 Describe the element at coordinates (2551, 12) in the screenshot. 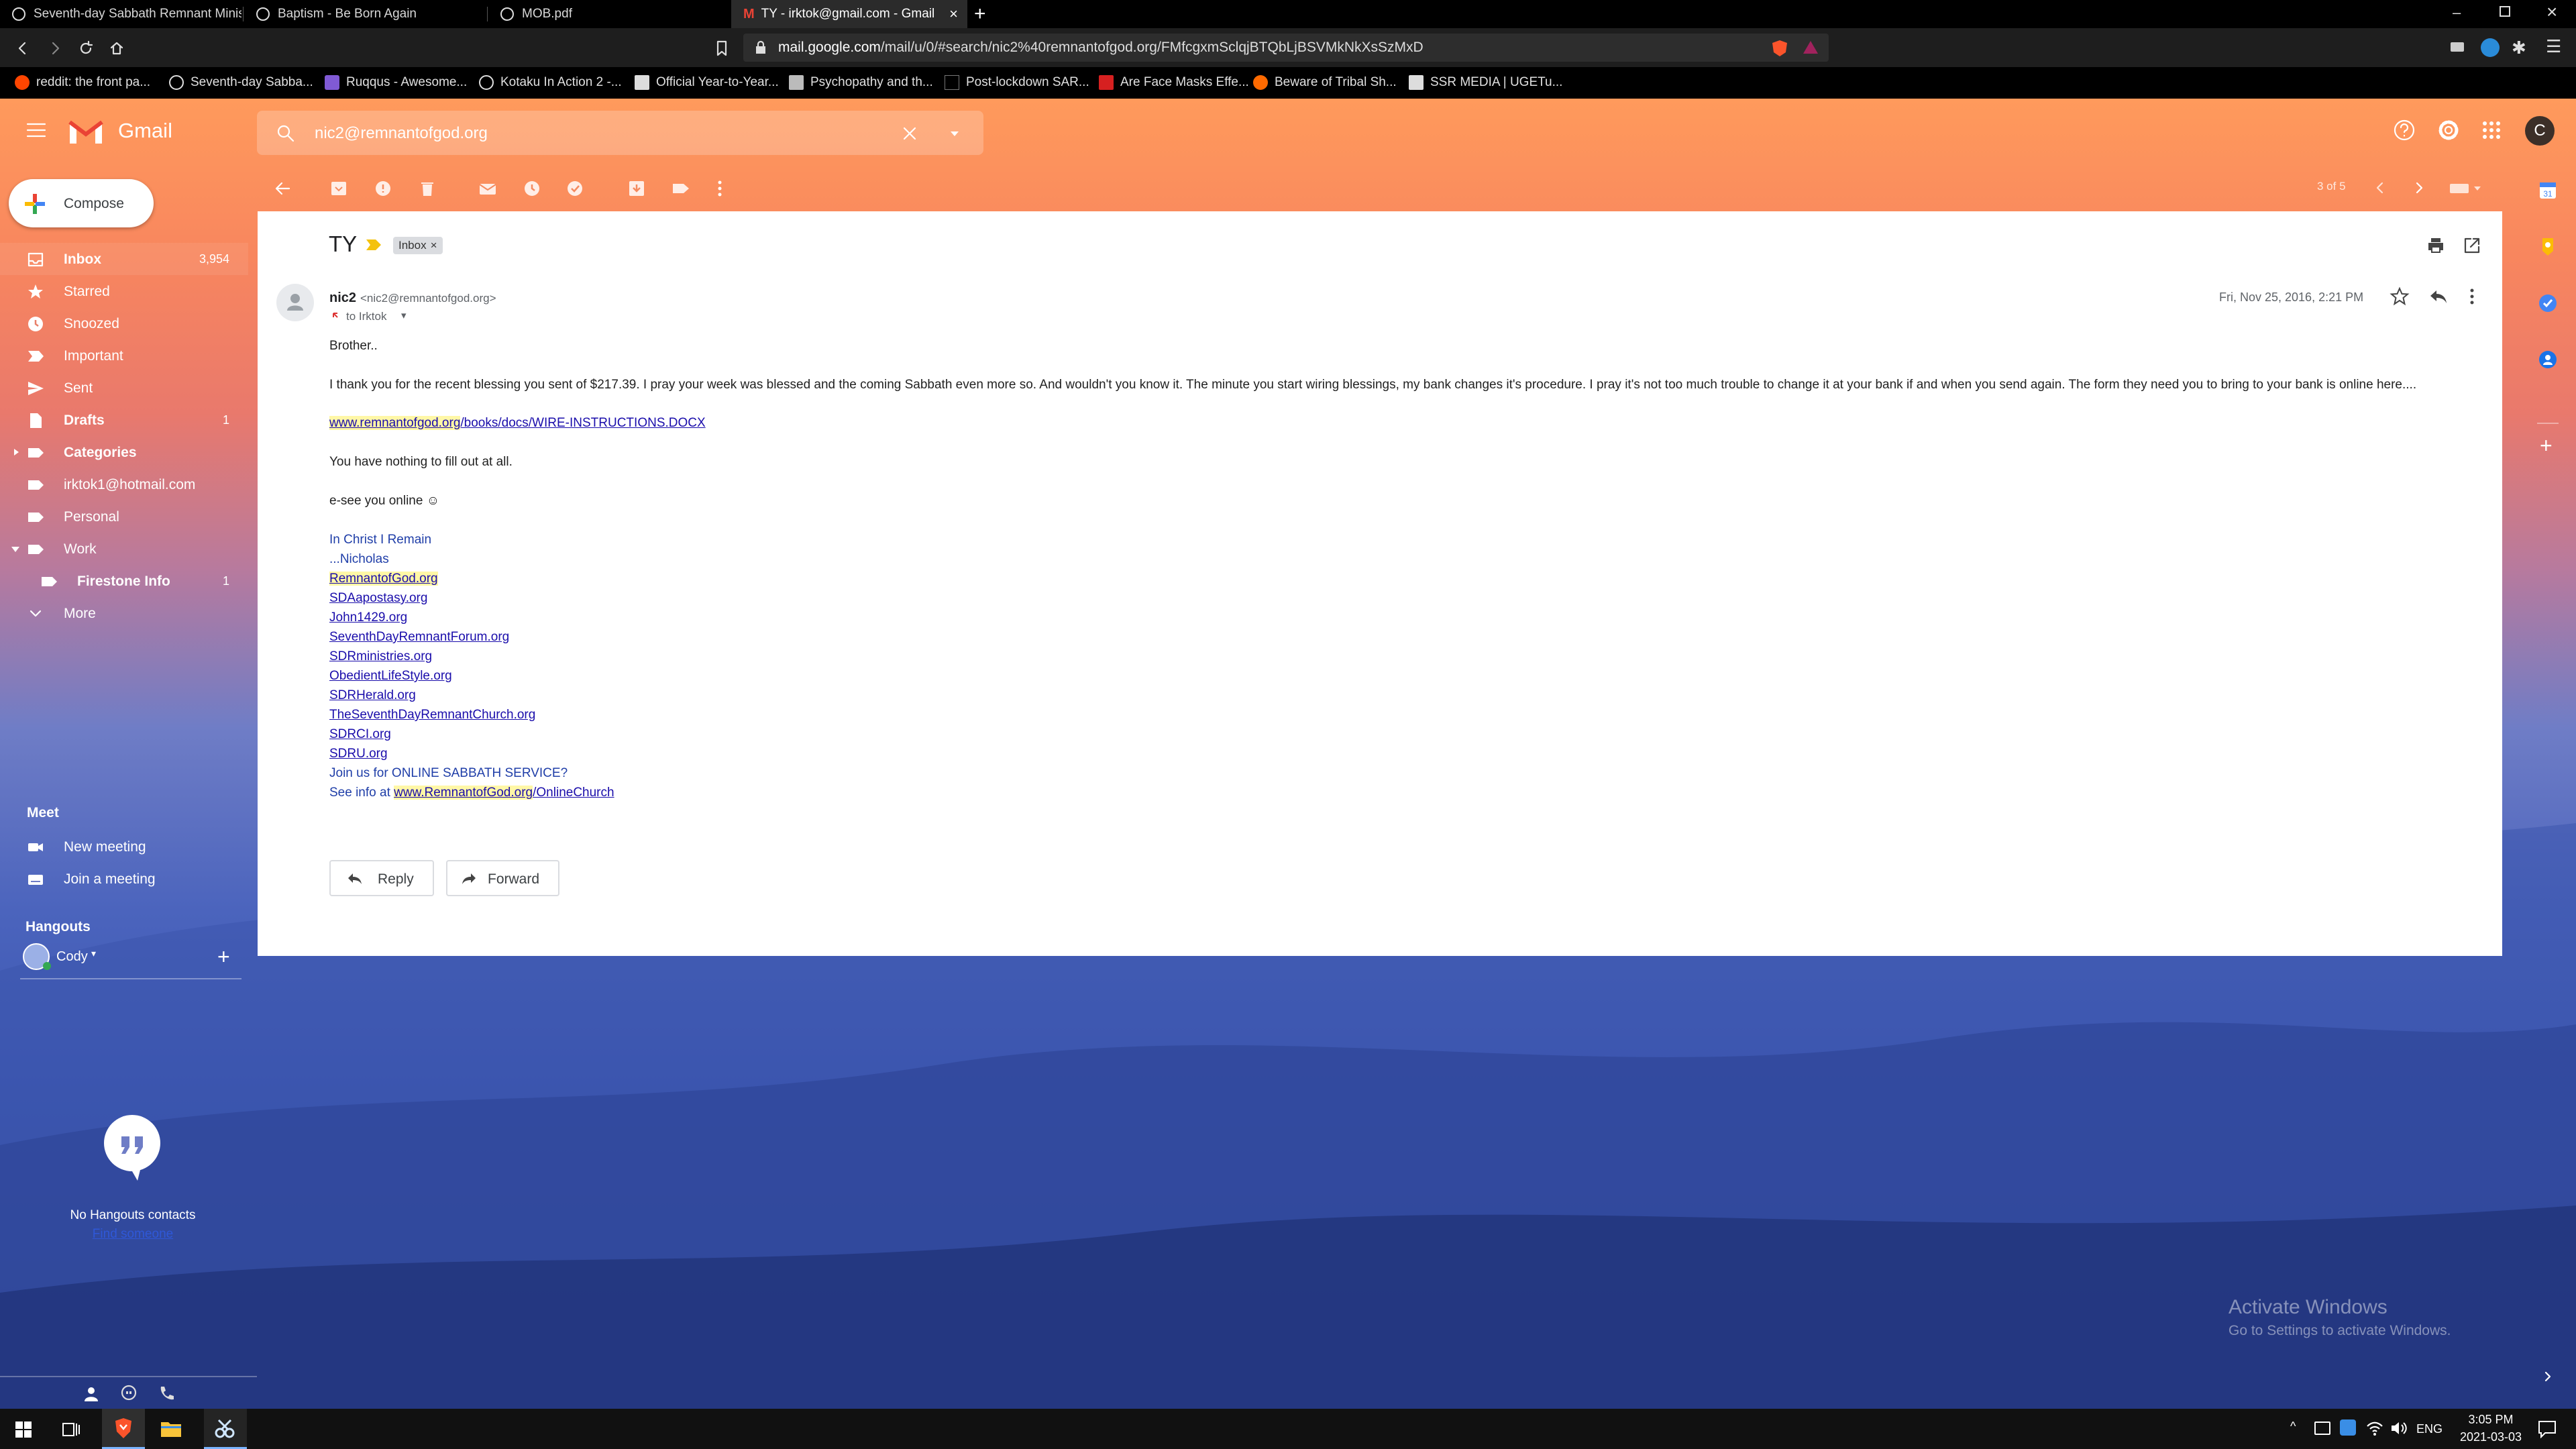

I see `window-close-button: ×` at that location.